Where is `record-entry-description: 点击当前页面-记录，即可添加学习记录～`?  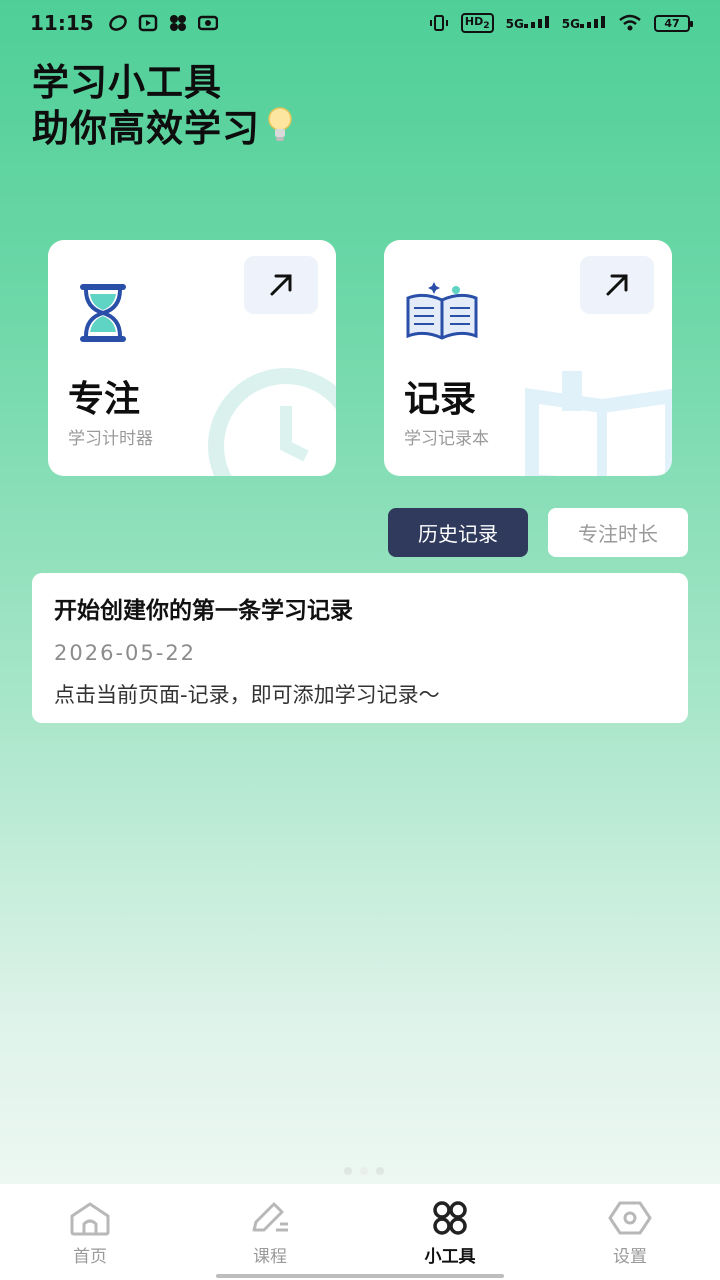 record-entry-description: 点击当前页面-记录，即可添加学习记录～ is located at coordinates (247, 695).